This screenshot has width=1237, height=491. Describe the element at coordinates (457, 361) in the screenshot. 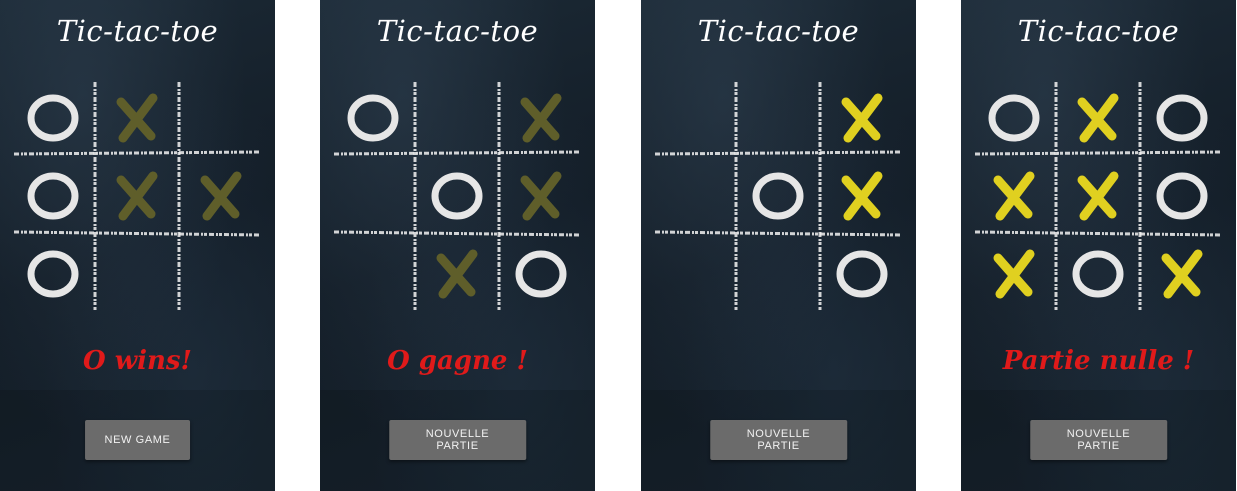

I see `result-message: O gagne !` at that location.